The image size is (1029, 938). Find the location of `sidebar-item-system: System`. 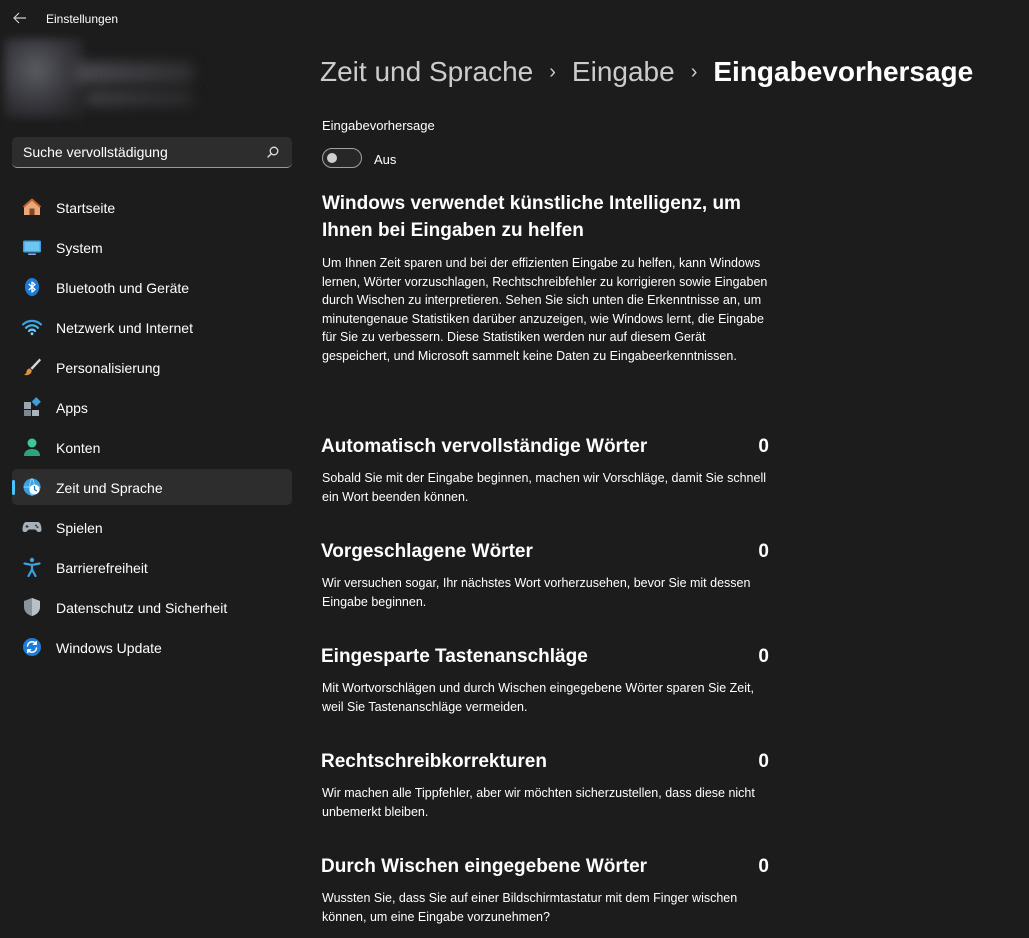

sidebar-item-system: System is located at coordinates (152, 247).